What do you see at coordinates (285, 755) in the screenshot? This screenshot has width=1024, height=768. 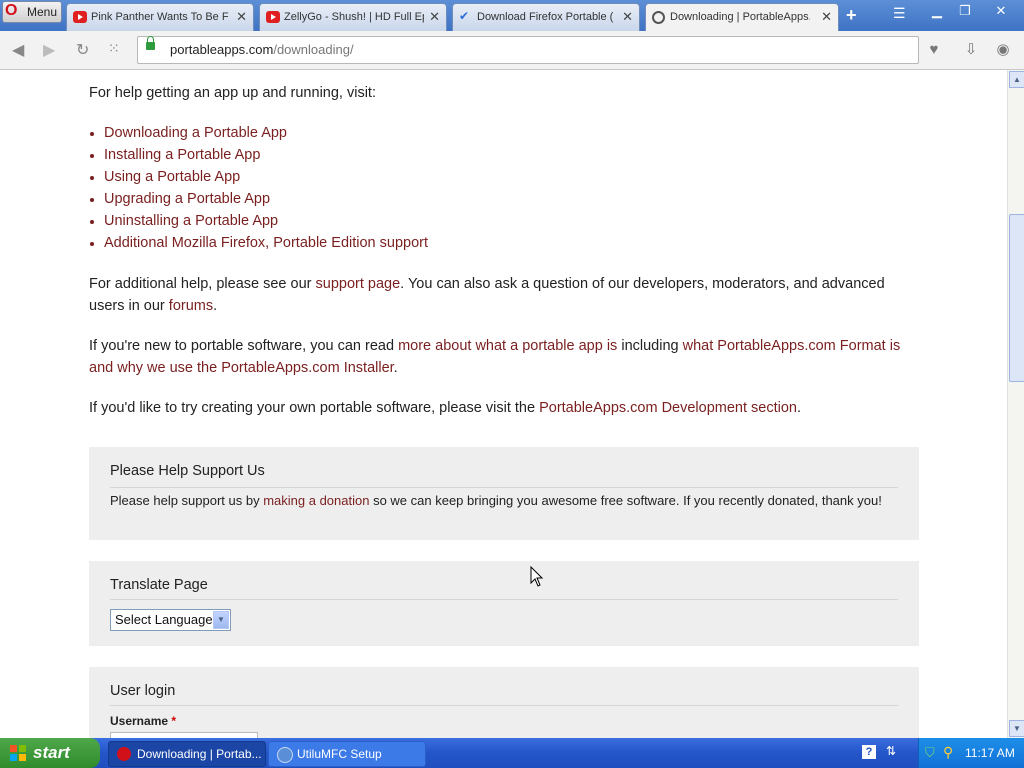 I see `setup-icon` at bounding box center [285, 755].